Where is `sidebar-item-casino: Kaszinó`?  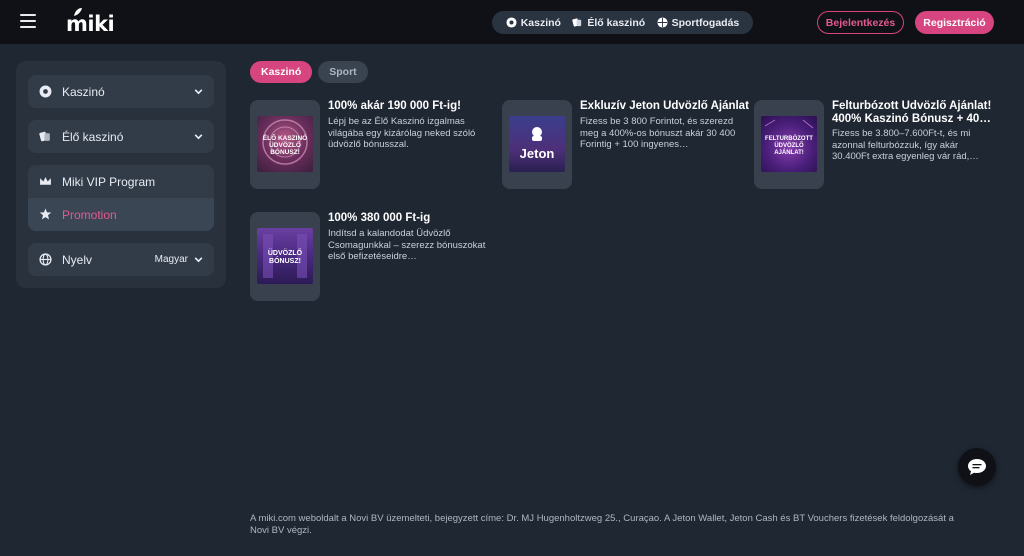
sidebar-item-casino: Kaszinó is located at coordinates (121, 91).